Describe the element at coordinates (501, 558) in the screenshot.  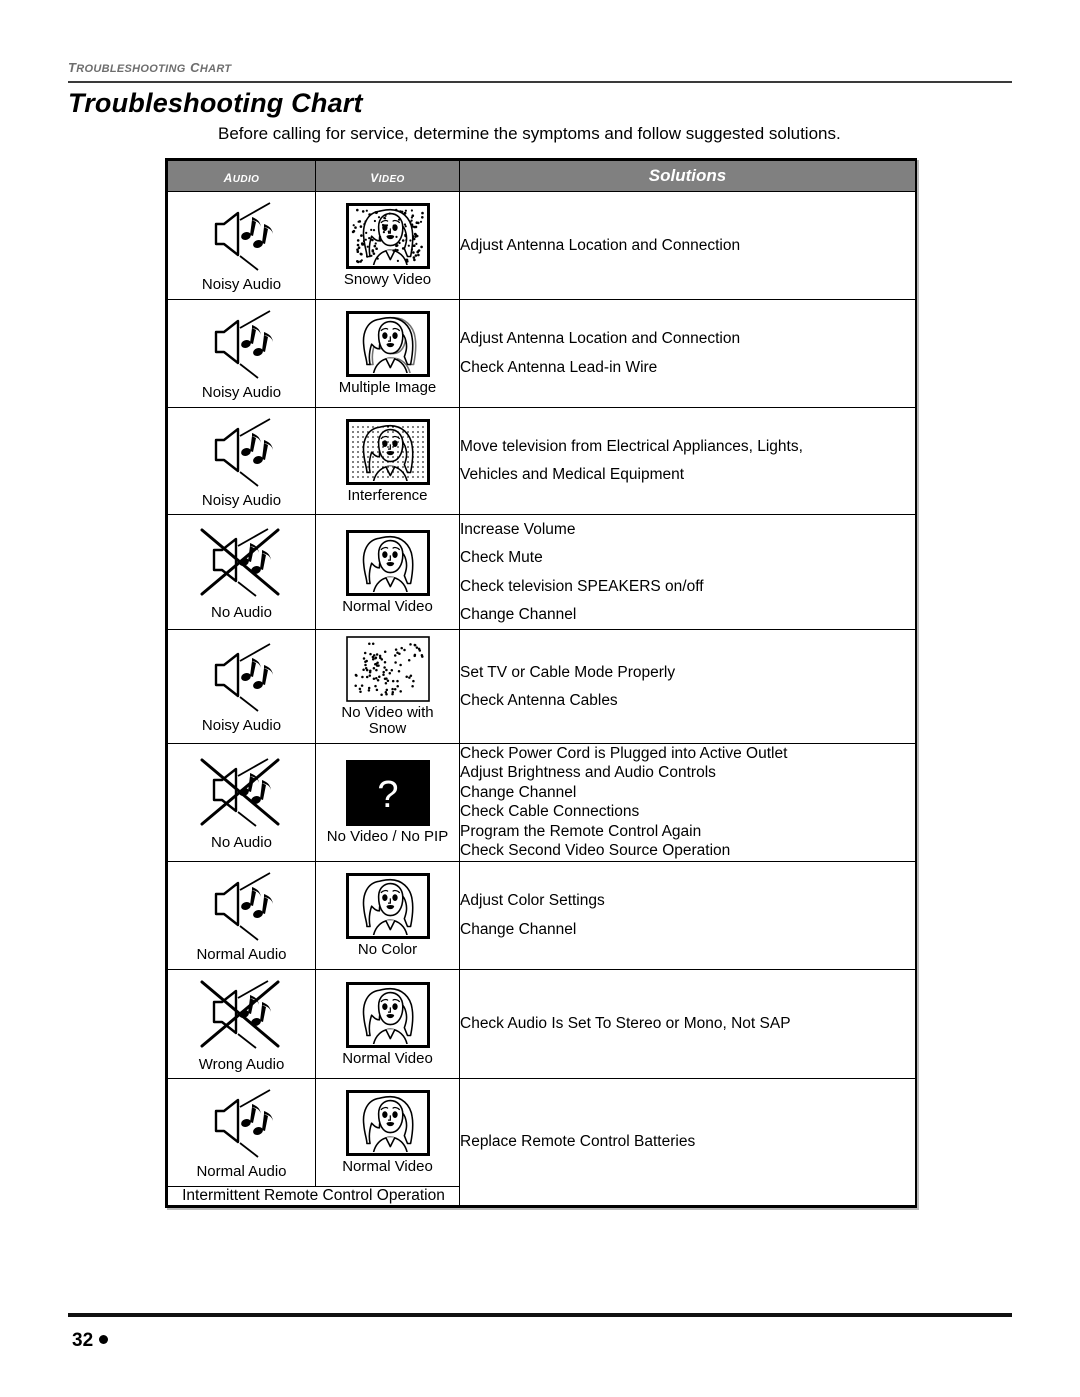
I see `solution-line: Check Mute` at that location.